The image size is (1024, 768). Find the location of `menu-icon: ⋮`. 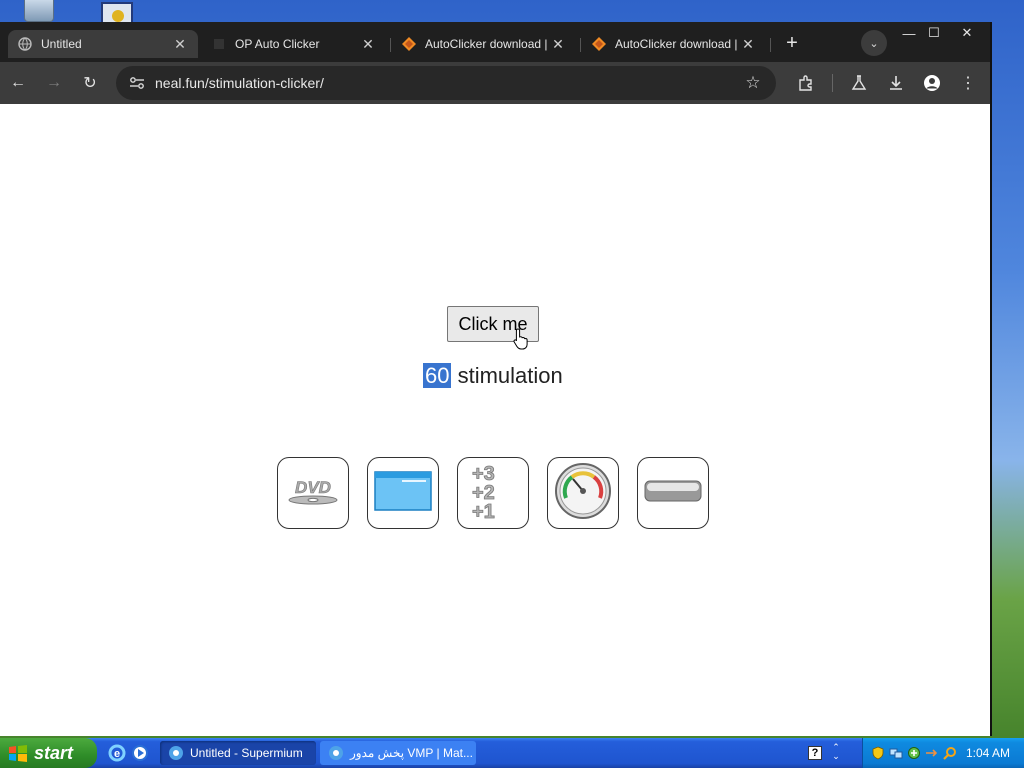

menu-icon: ⋮ is located at coordinates (968, 83).